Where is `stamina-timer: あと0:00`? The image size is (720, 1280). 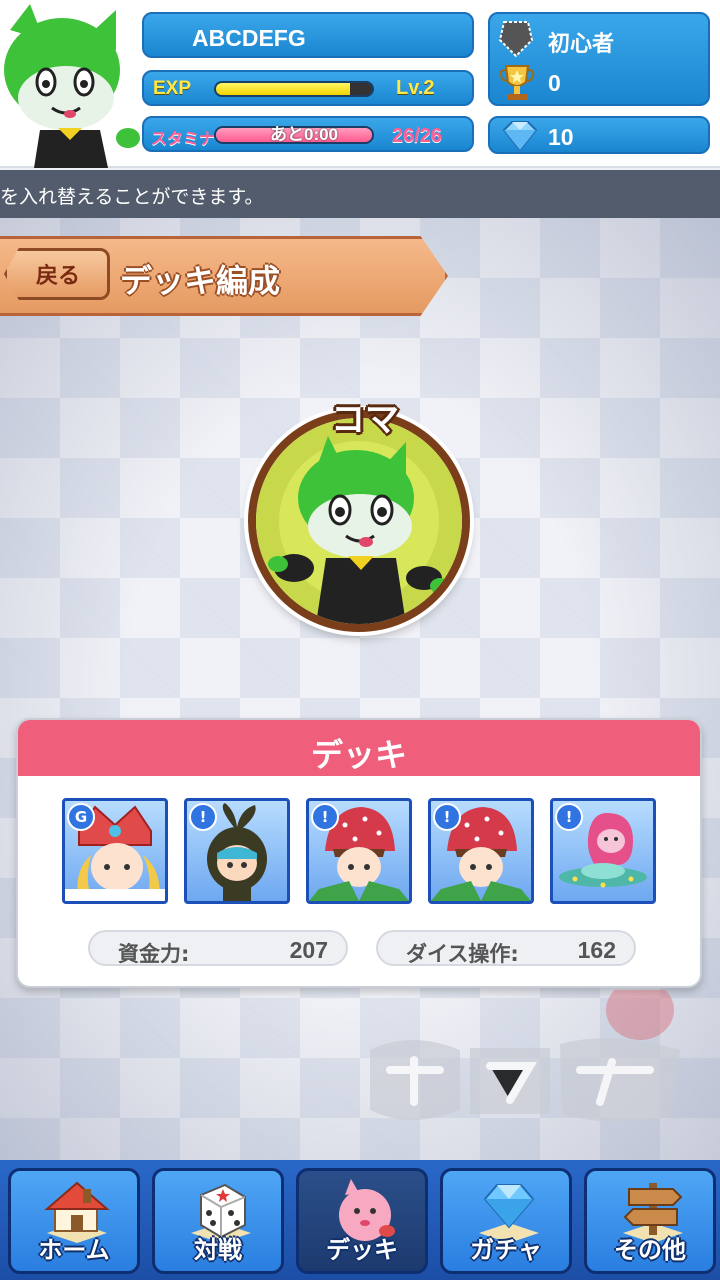
stamina-timer: あと0:00 is located at coordinates (304, 134).